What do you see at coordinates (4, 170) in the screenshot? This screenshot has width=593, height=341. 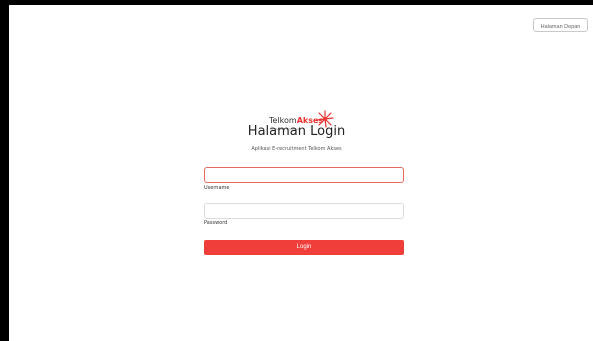 I see `window-edge-left` at bounding box center [4, 170].